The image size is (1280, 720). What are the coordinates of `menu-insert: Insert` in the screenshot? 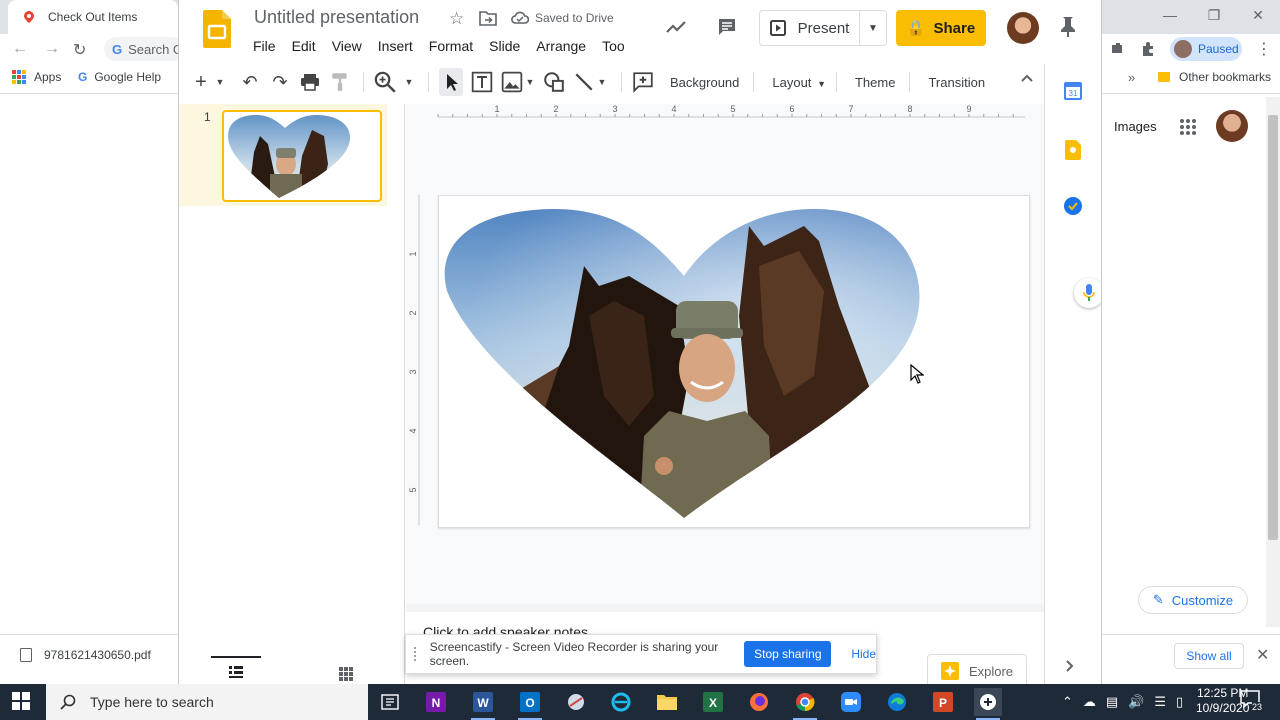 It's located at (395, 46).